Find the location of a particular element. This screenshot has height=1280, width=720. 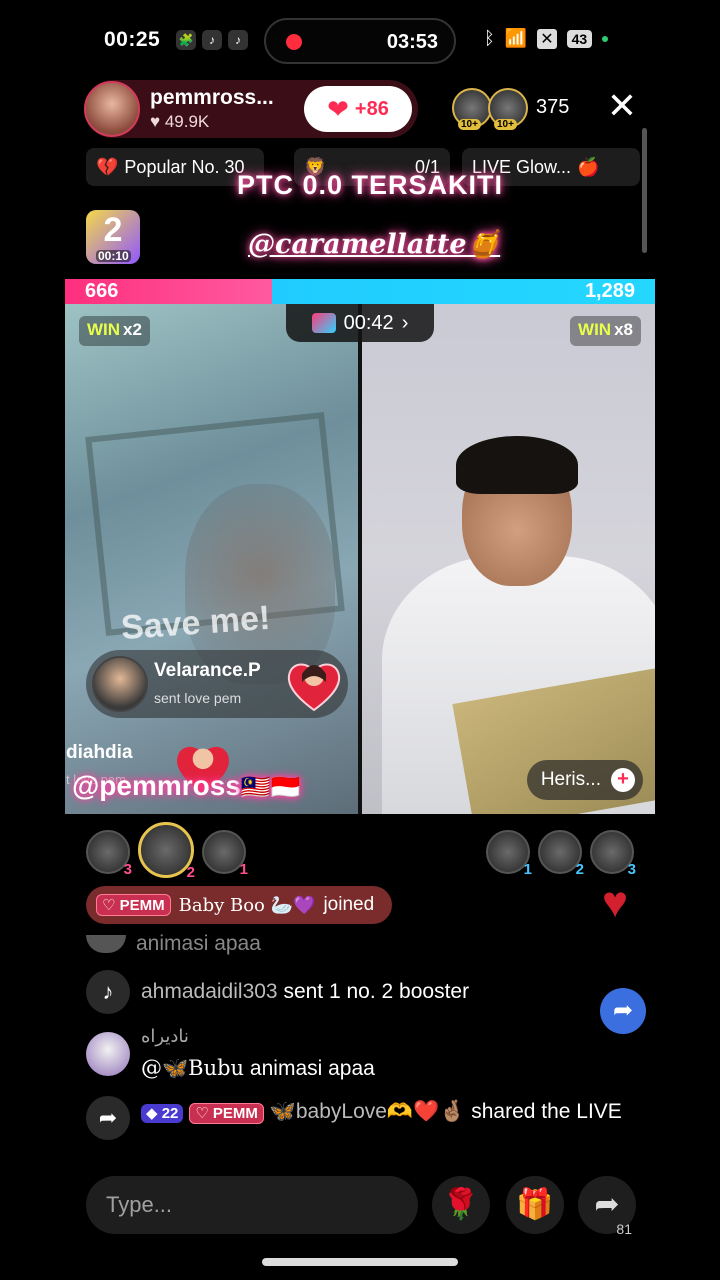

host-avatar is located at coordinates (112, 109).